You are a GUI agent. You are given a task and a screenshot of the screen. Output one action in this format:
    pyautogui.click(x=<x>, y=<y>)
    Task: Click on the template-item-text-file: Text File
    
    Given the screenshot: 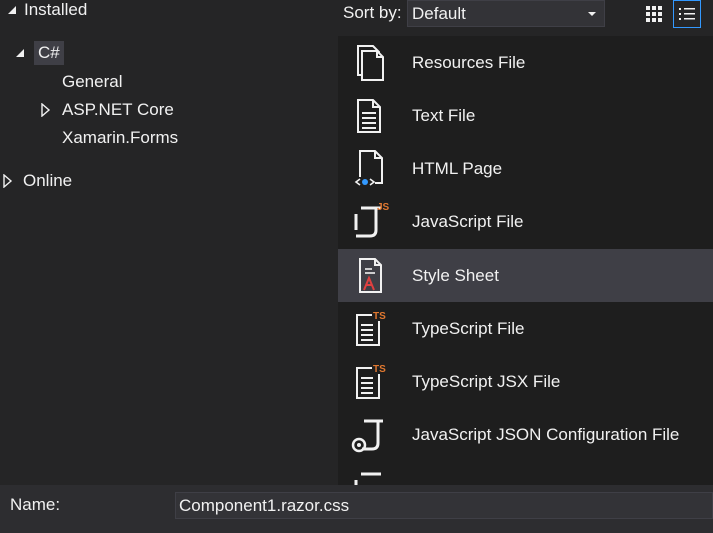 What is the action you would take?
    pyautogui.click(x=525, y=115)
    